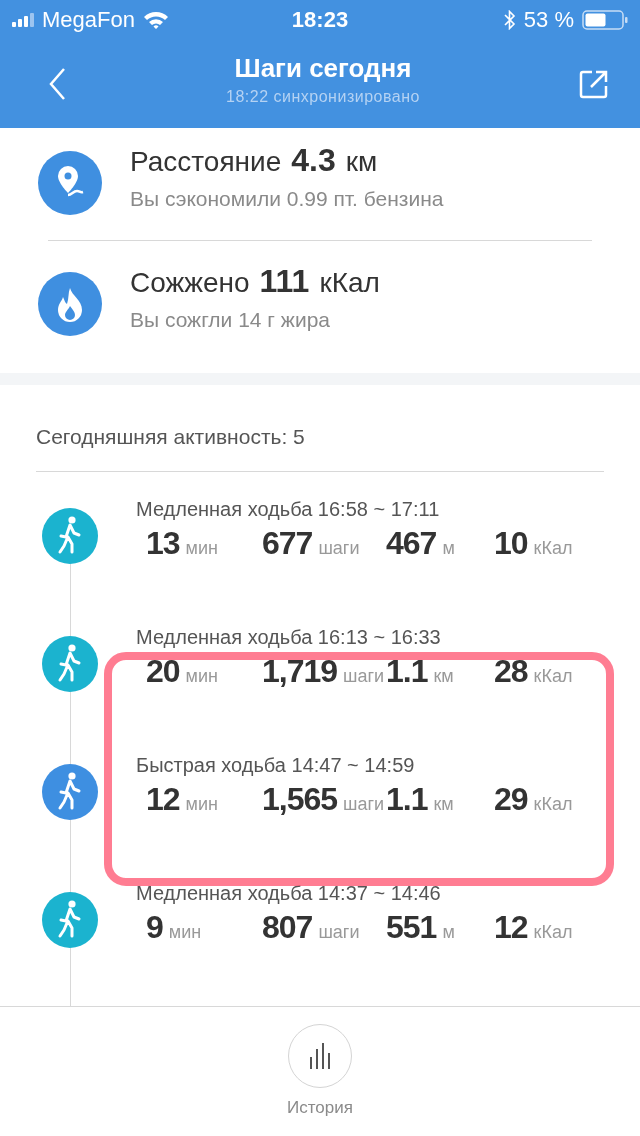 The image size is (640, 1136). I want to click on activity-title: Медленная ходьба 16:58 ~ 17:11, so click(288, 509).